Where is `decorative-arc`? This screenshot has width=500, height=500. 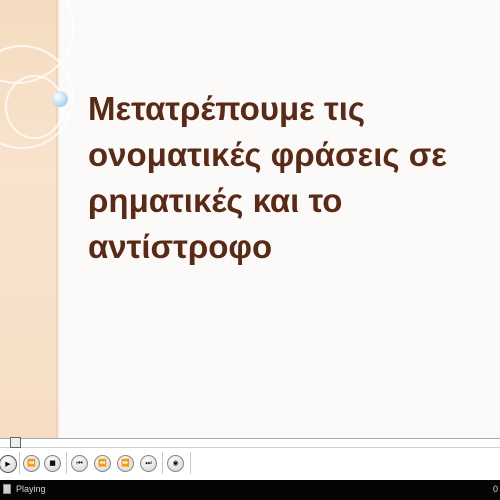 decorative-arc is located at coordinates (34, 107).